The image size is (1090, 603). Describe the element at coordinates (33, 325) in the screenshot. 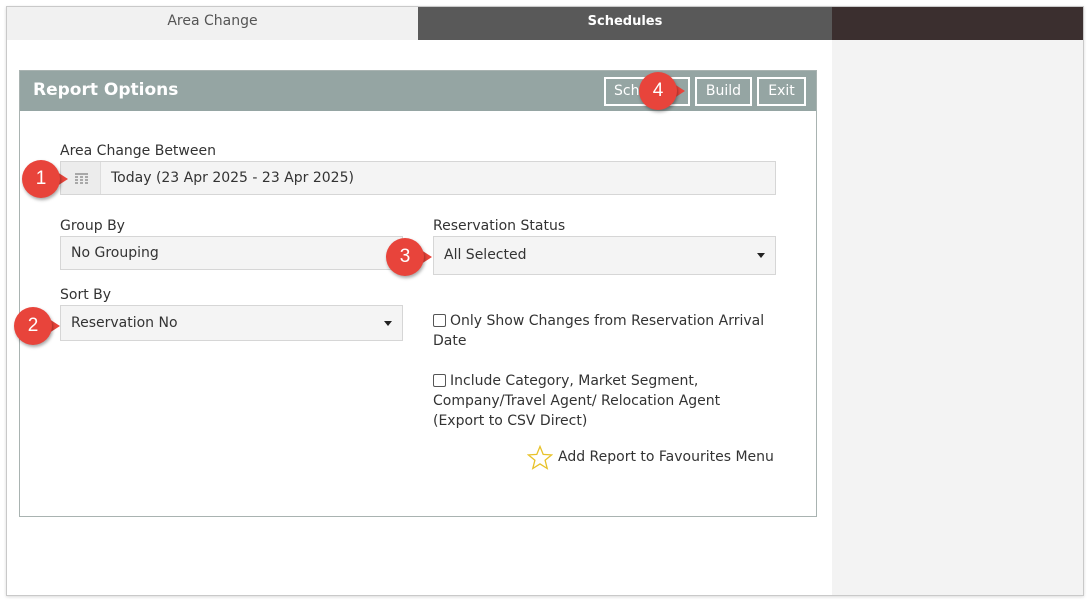

I see `callout-number: 2` at that location.